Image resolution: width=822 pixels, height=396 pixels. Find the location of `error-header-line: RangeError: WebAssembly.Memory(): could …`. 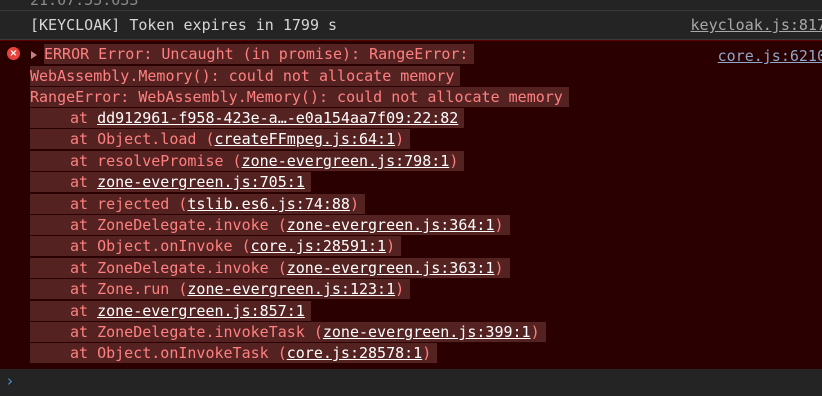

error-header-line: RangeError: WebAssembly.Memory(): could … is located at coordinates (299, 97).